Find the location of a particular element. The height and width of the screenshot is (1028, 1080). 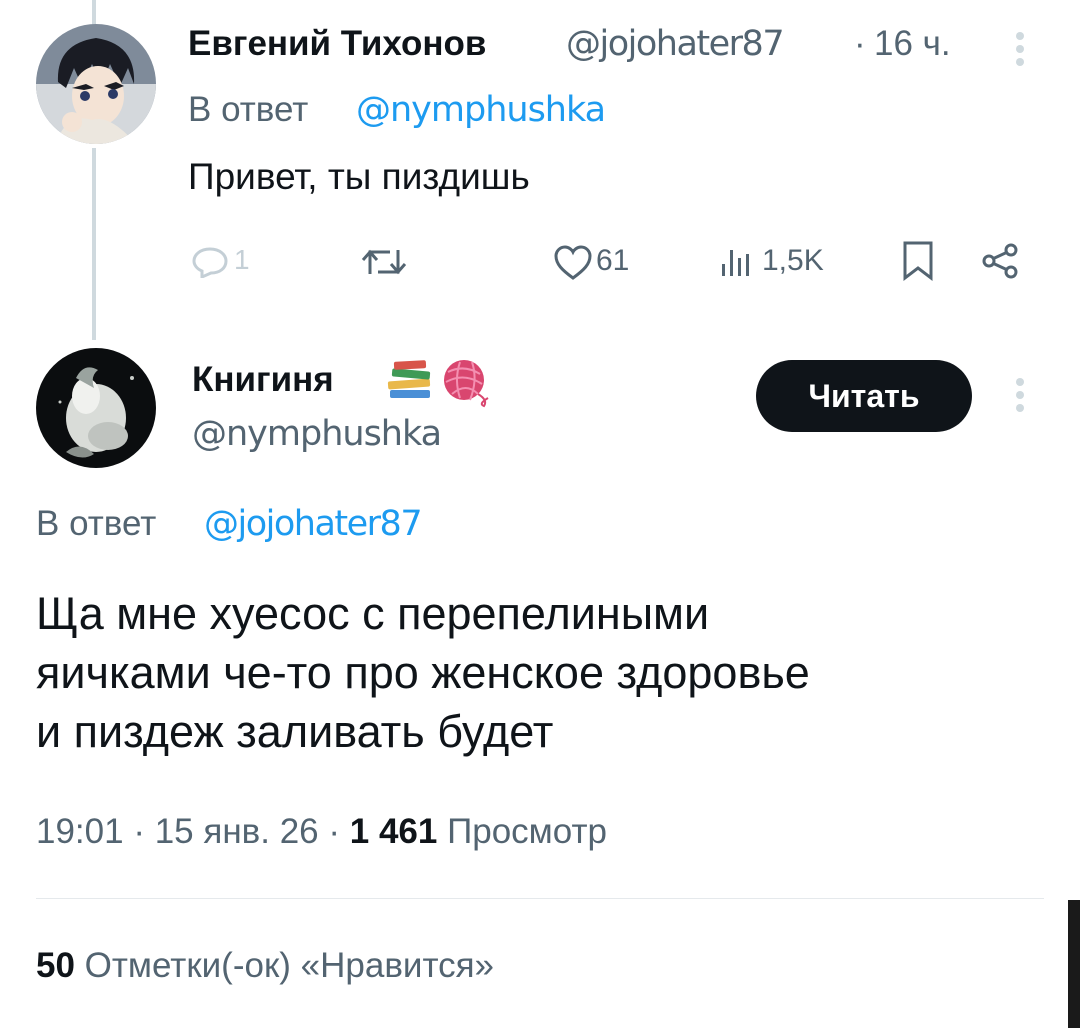

books-icon is located at coordinates (409, 379).